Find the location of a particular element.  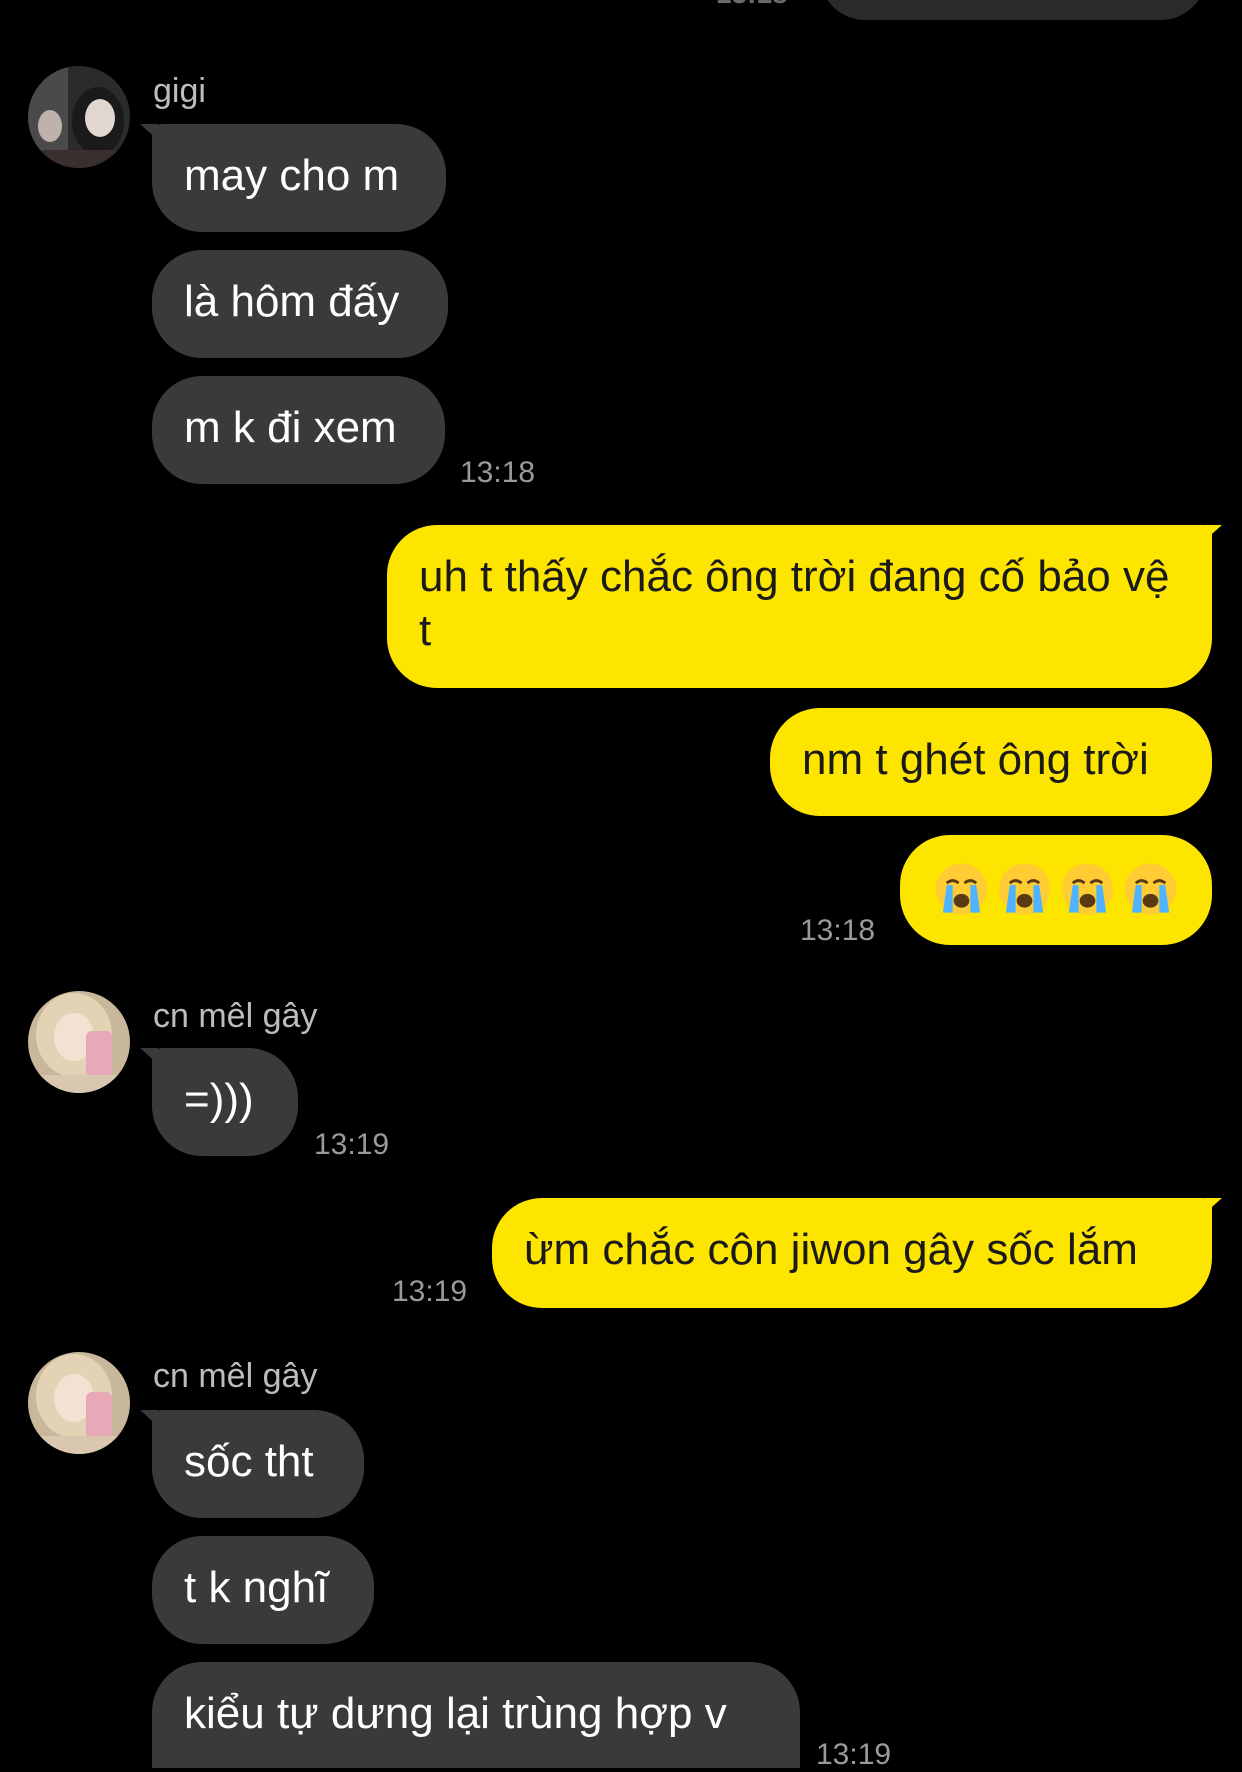

sender-name: gigi is located at coordinates (179, 91).